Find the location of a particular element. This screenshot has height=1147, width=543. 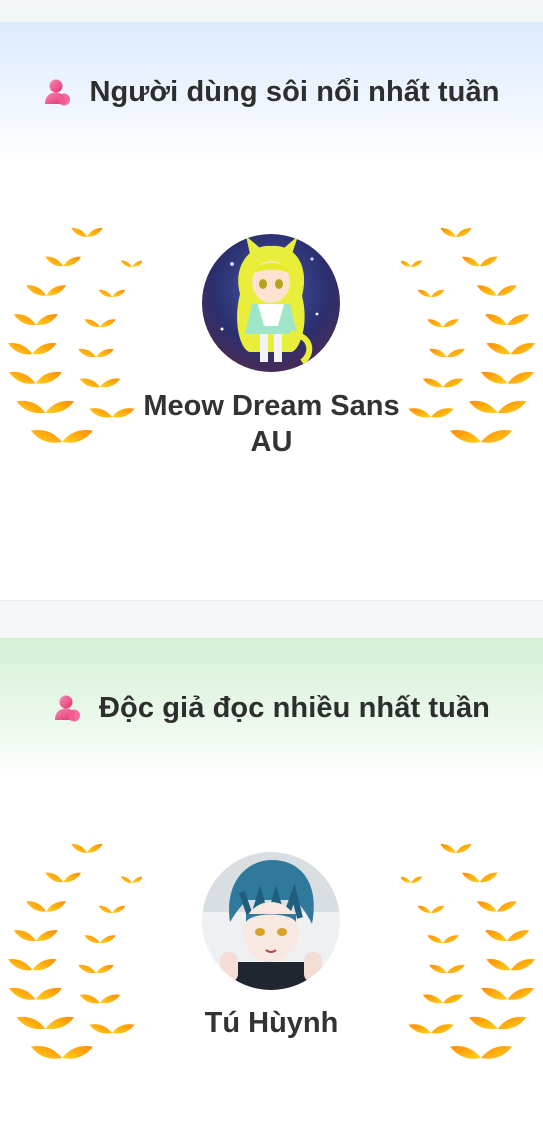

top-strip is located at coordinates (271, 11).